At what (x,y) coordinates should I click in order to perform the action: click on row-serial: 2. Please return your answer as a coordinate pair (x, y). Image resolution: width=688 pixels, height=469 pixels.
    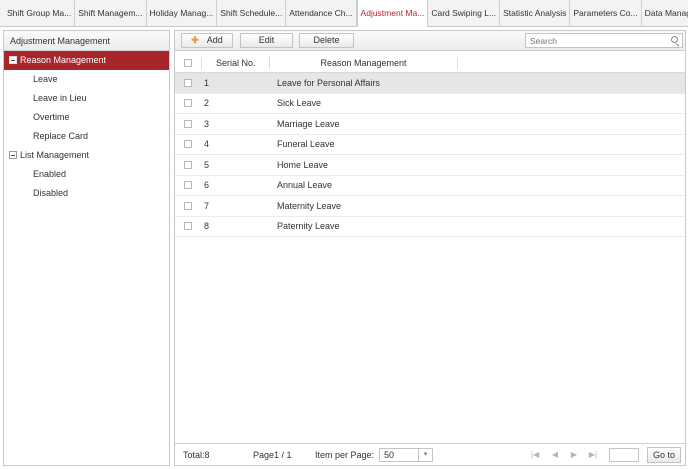
    Looking at the image, I should click on (207, 103).